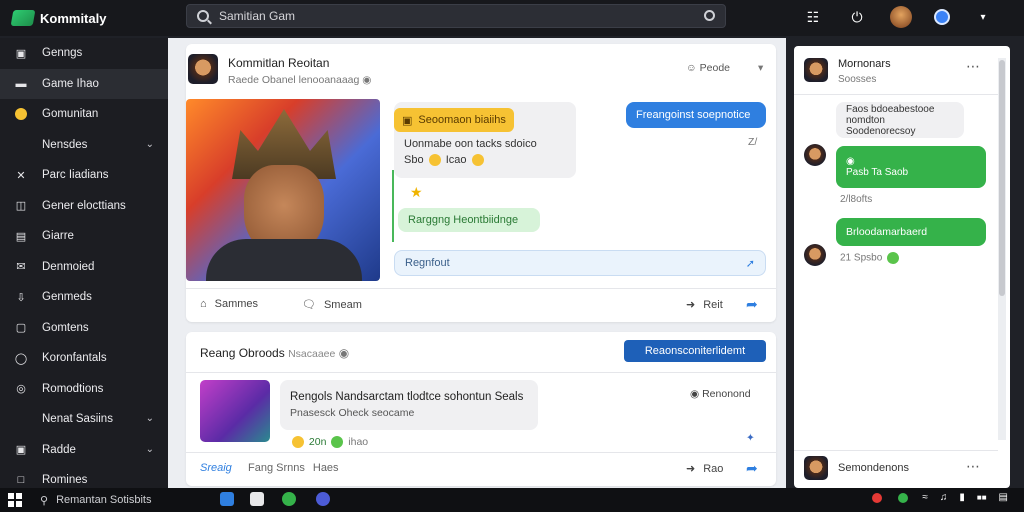 This screenshot has width=1024, height=512. What do you see at coordinates (962, 497) in the screenshot?
I see `battery-icon: ▮` at bounding box center [962, 497].